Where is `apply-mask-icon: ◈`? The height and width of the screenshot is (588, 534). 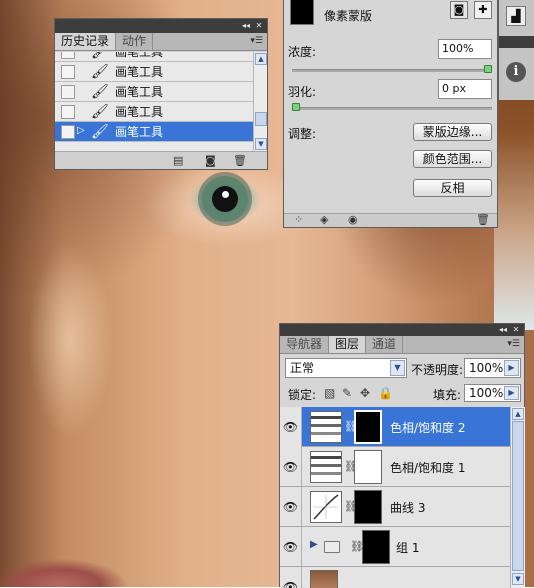 apply-mask-icon: ◈ is located at coordinates (324, 220).